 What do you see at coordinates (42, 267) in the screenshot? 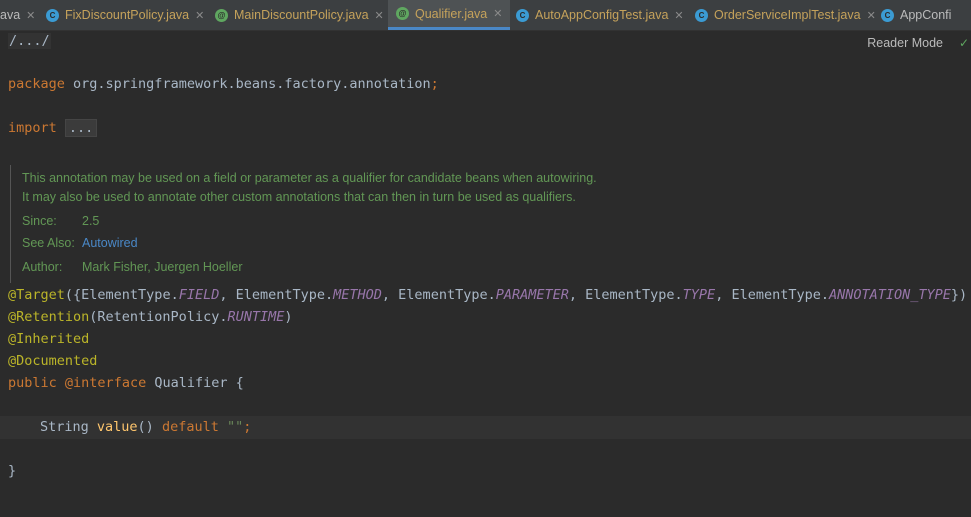
I see `author-label: Author:` at bounding box center [42, 267].